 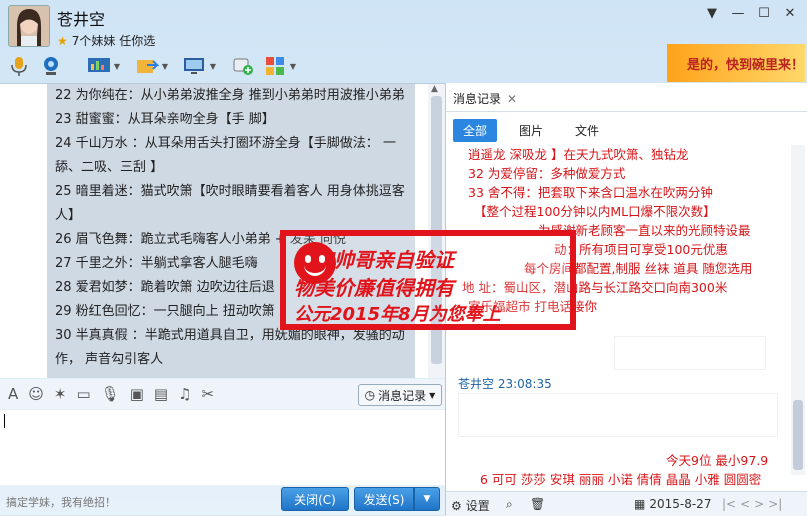 I want to click on next-page-icon: >, so click(x=759, y=504).